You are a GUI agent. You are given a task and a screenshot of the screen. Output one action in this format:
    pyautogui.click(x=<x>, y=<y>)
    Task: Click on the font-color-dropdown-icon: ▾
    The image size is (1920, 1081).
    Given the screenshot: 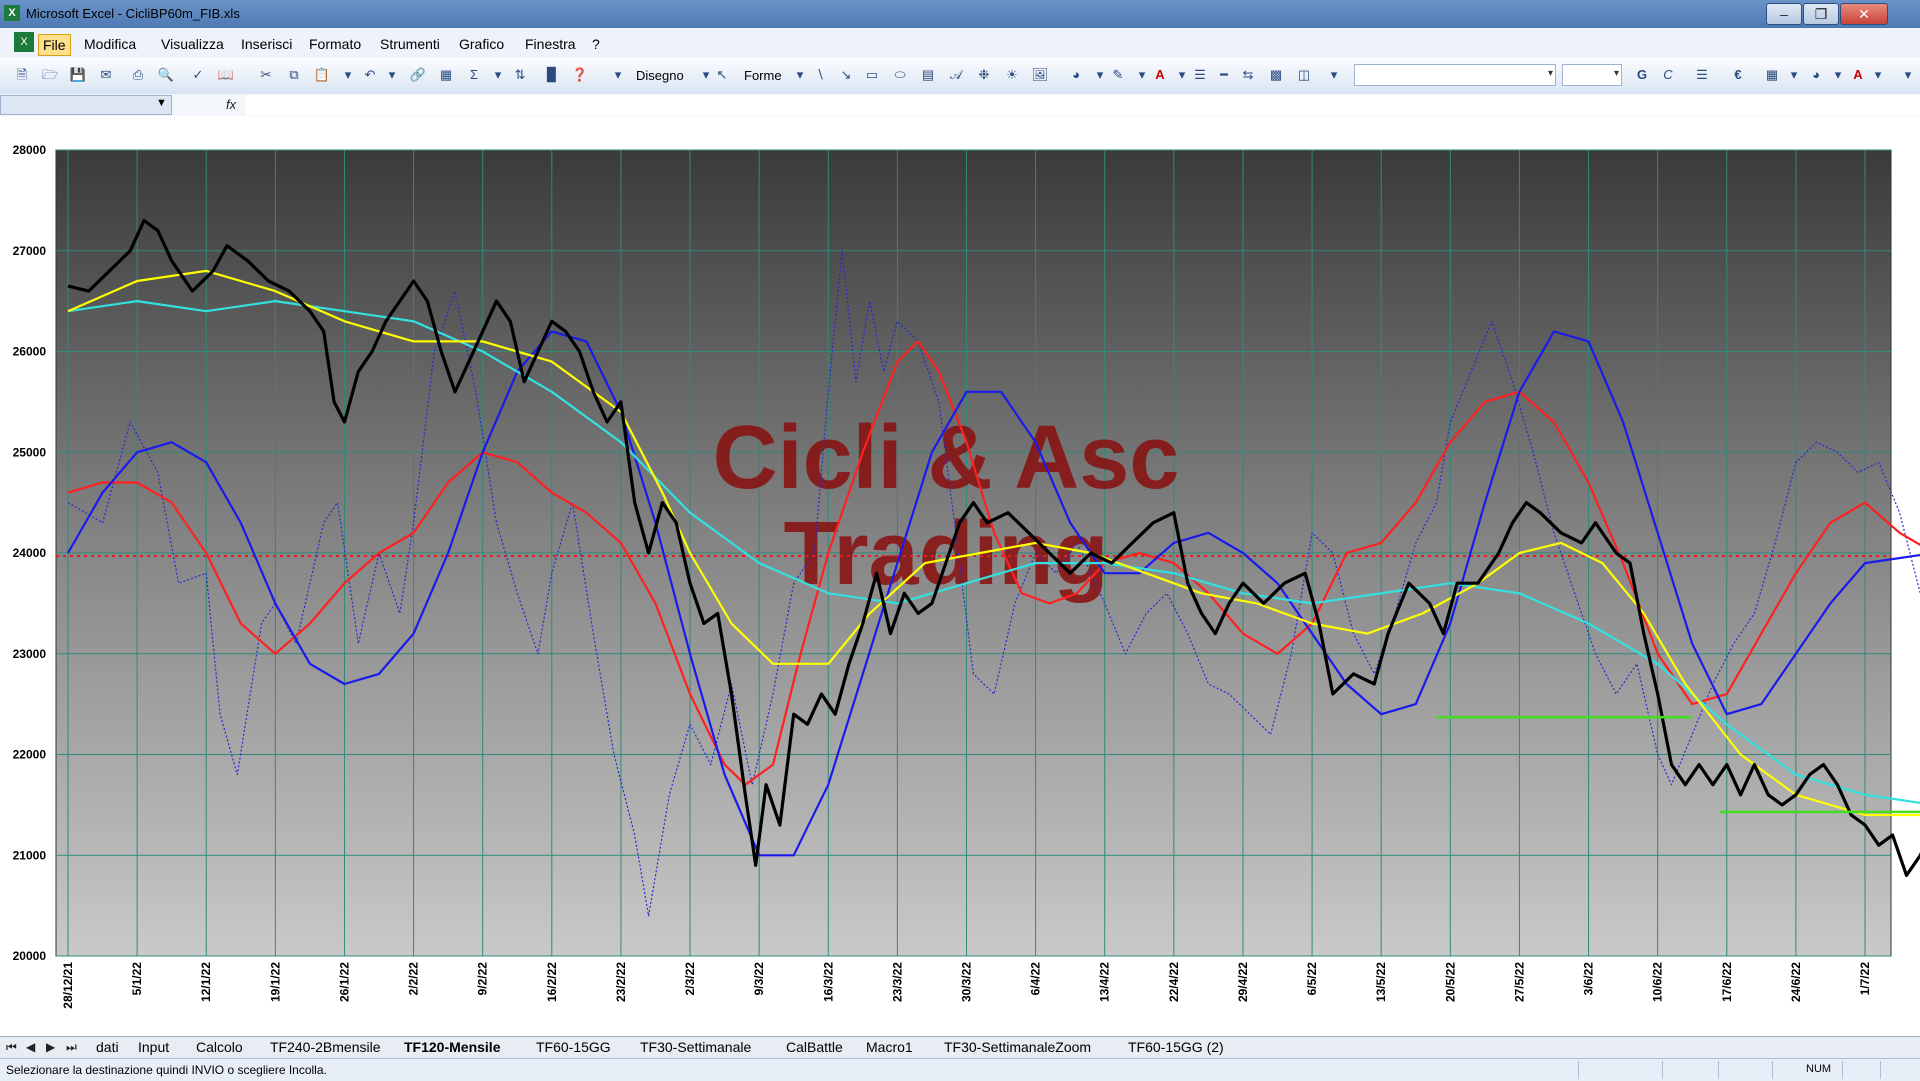 What is the action you would take?
    pyautogui.click(x=1182, y=75)
    